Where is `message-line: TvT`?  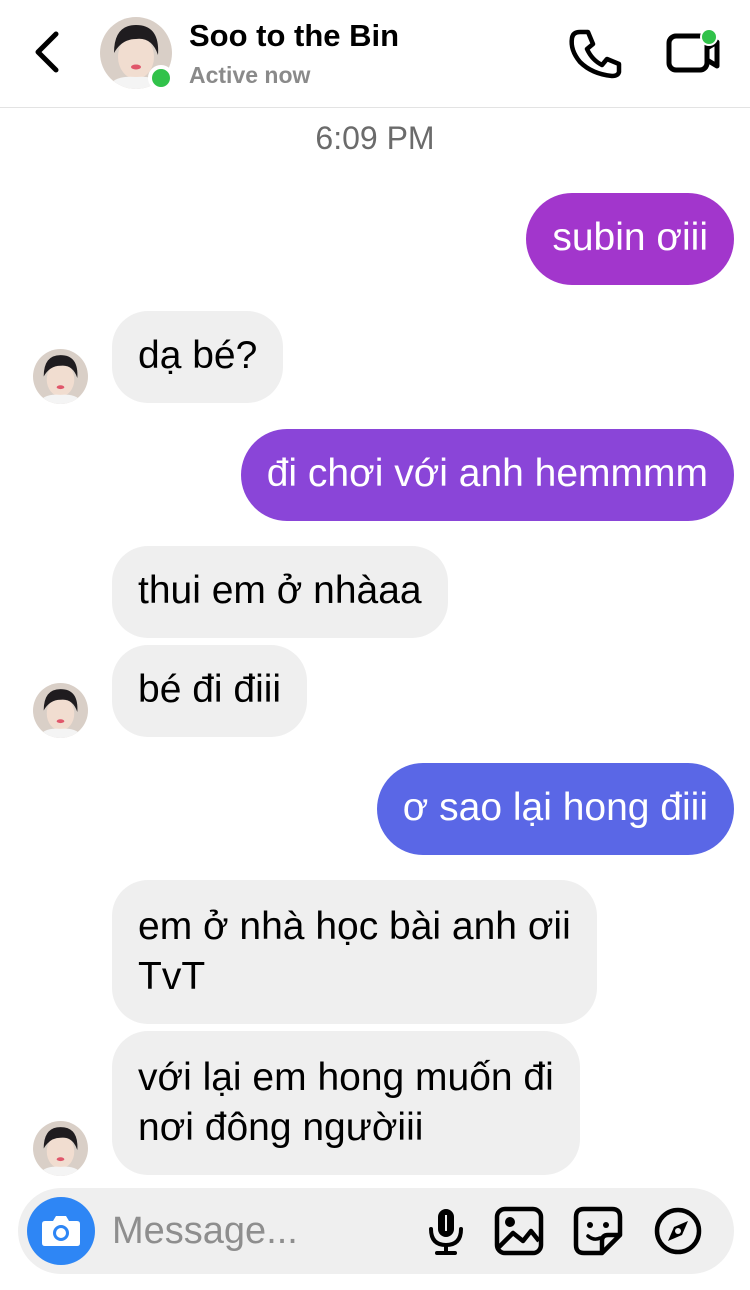 message-line: TvT is located at coordinates (172, 976).